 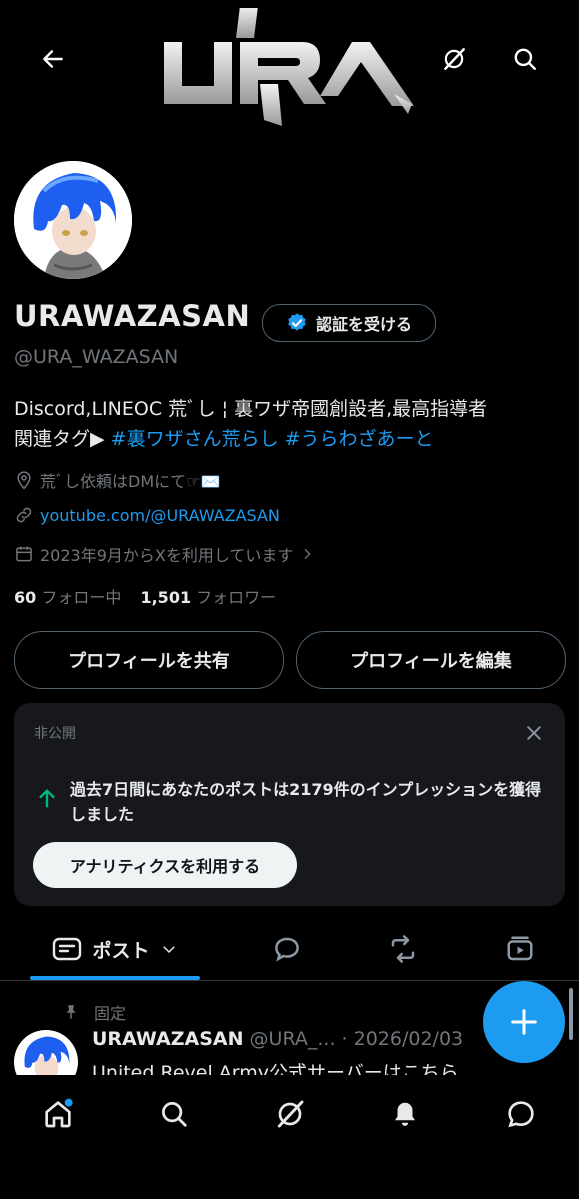 I want to click on compose-post-button, so click(x=524, y=1022).